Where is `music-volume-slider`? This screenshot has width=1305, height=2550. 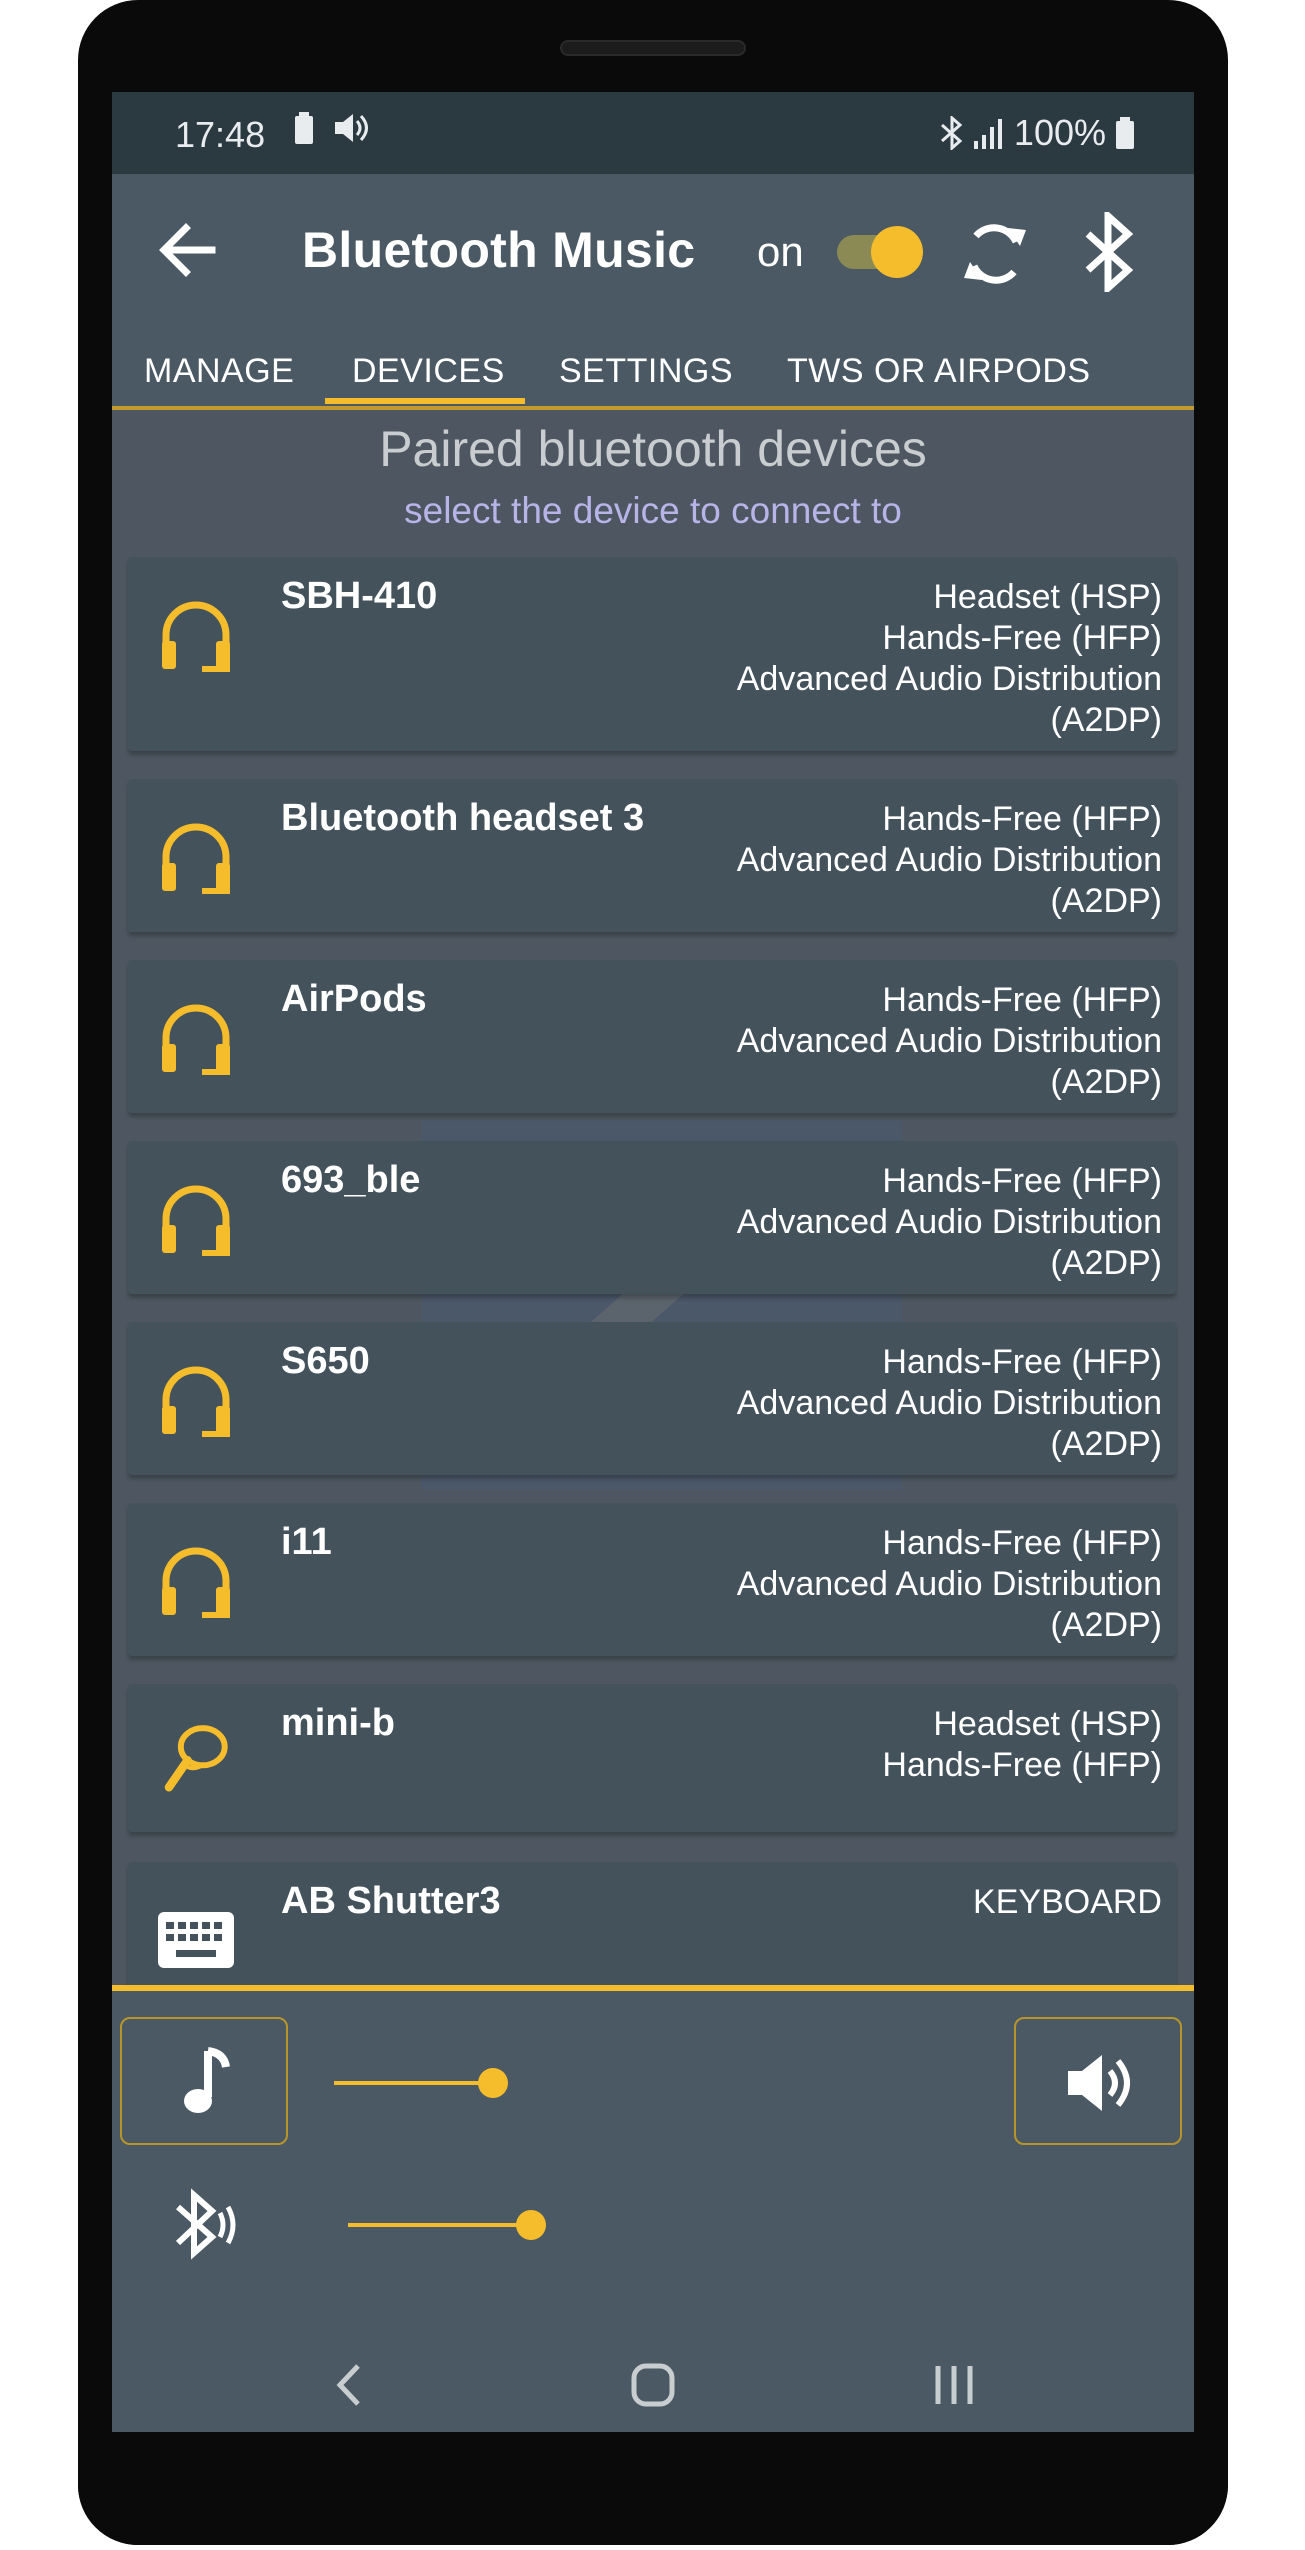
music-volume-slider is located at coordinates (484, 2083).